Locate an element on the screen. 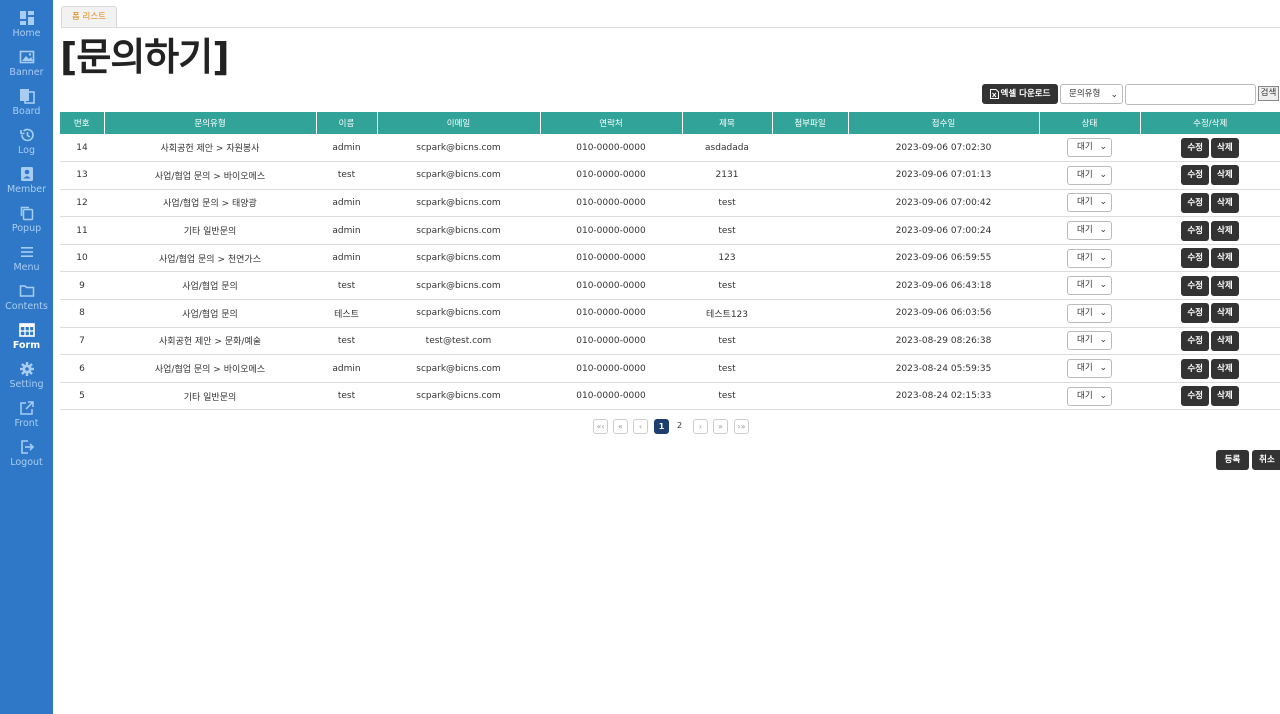 Image resolution: width=1280 pixels, height=714 pixels. page-2-button: 2 is located at coordinates (679, 426).